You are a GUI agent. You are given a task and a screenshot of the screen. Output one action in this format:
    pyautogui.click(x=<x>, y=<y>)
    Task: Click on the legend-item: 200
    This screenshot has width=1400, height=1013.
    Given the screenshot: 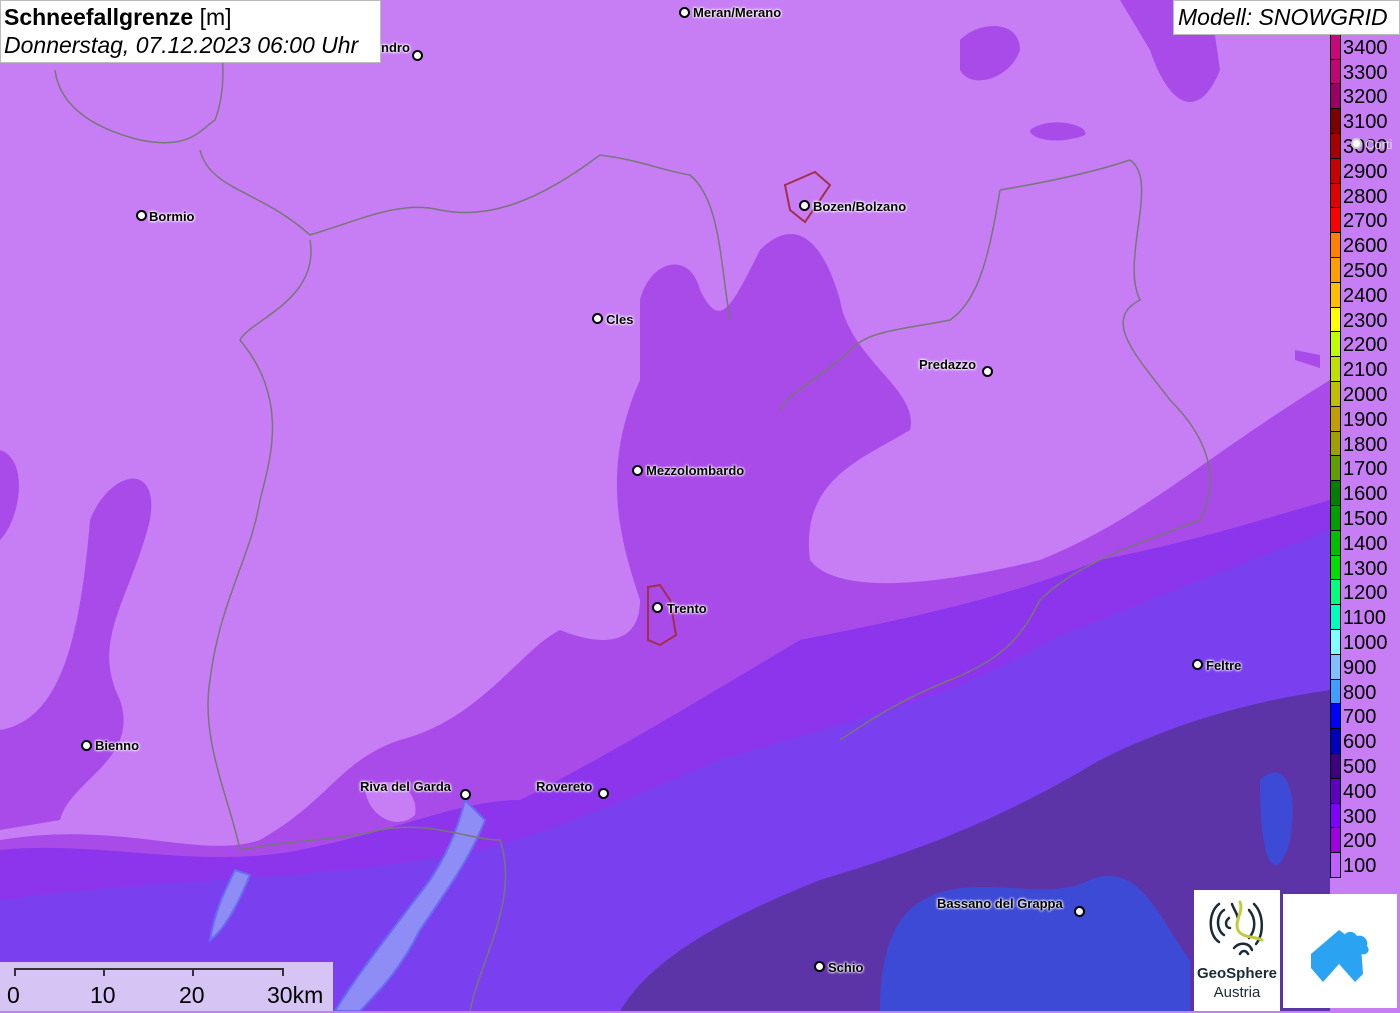 What is the action you would take?
    pyautogui.click(x=1364, y=841)
    